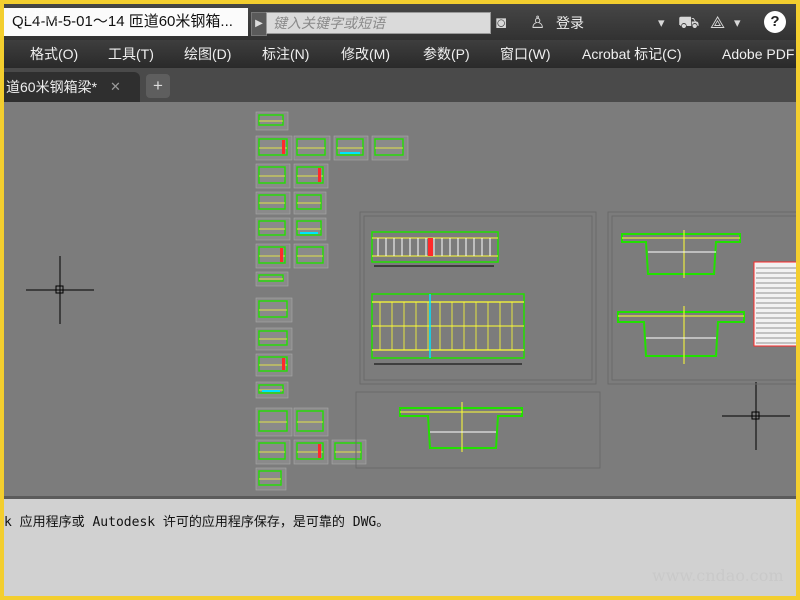 The width and height of the screenshot is (800, 600). Describe the element at coordinates (775, 22) in the screenshot. I see `help-button: ?` at that location.